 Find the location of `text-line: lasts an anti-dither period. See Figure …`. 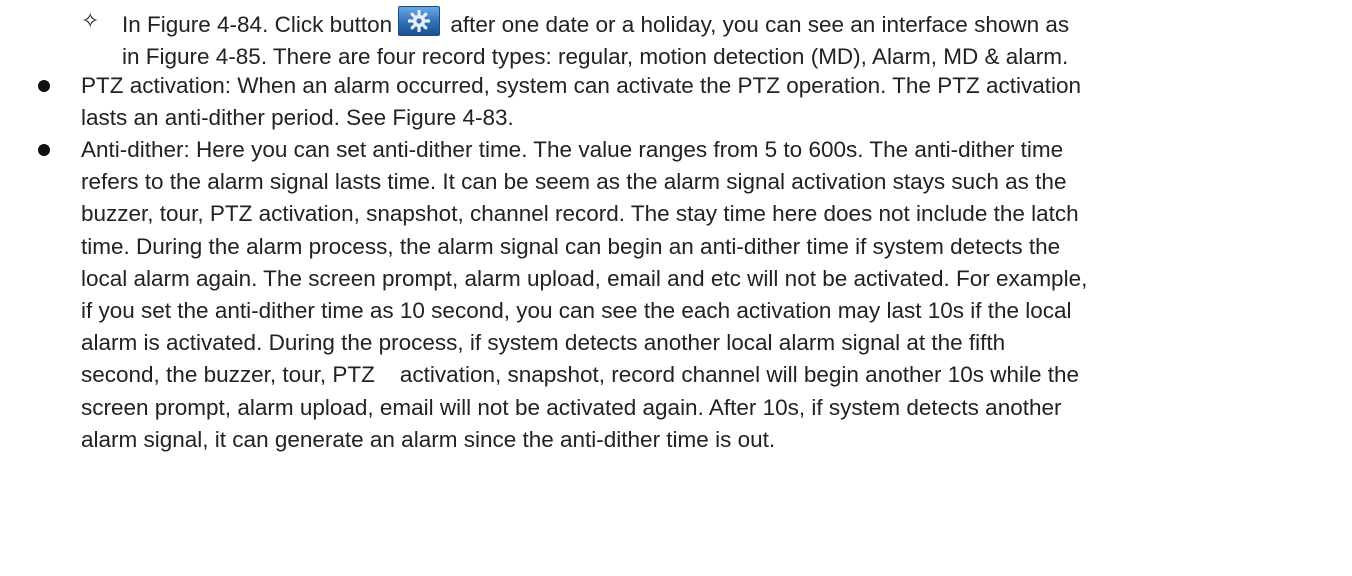

text-line: lasts an anti-dither period. See Figure … is located at coordinates (297, 118).